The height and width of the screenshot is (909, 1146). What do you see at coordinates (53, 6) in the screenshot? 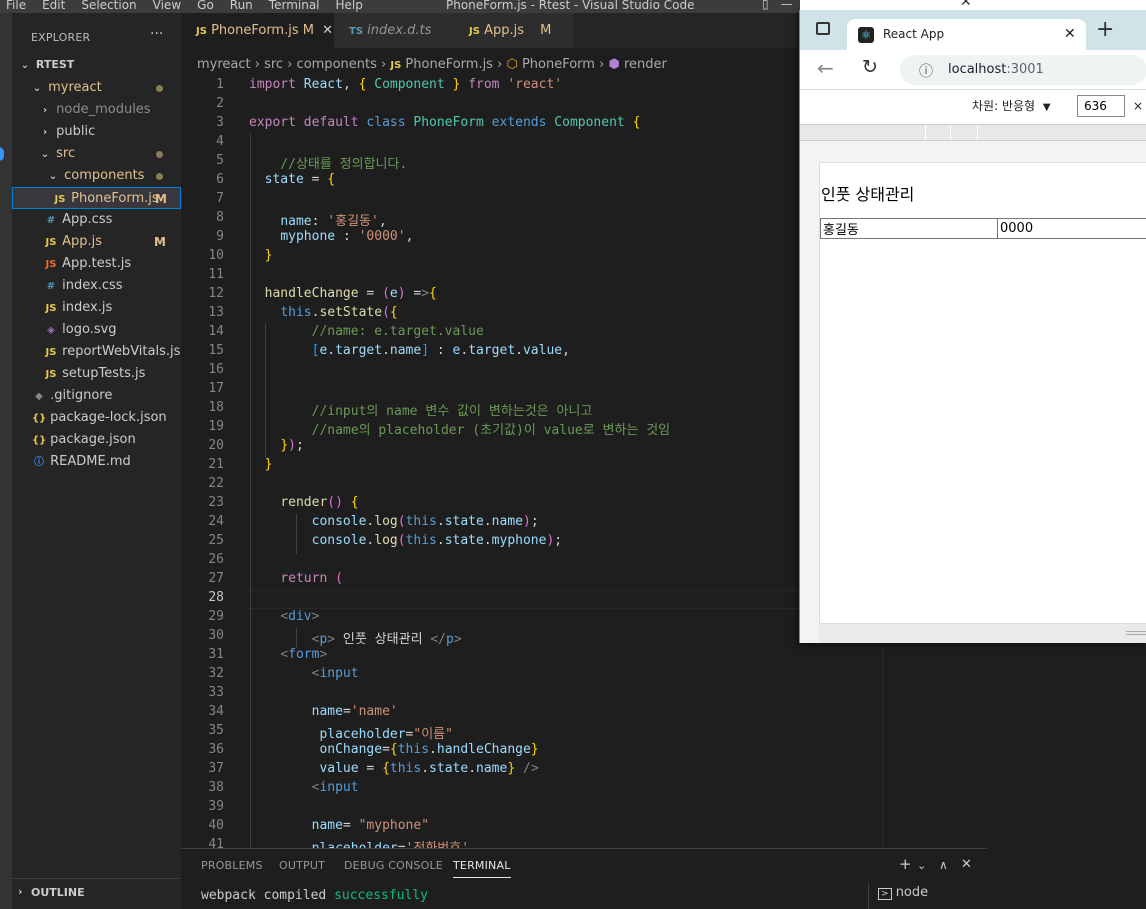
I see `menu-edit: Edit` at bounding box center [53, 6].